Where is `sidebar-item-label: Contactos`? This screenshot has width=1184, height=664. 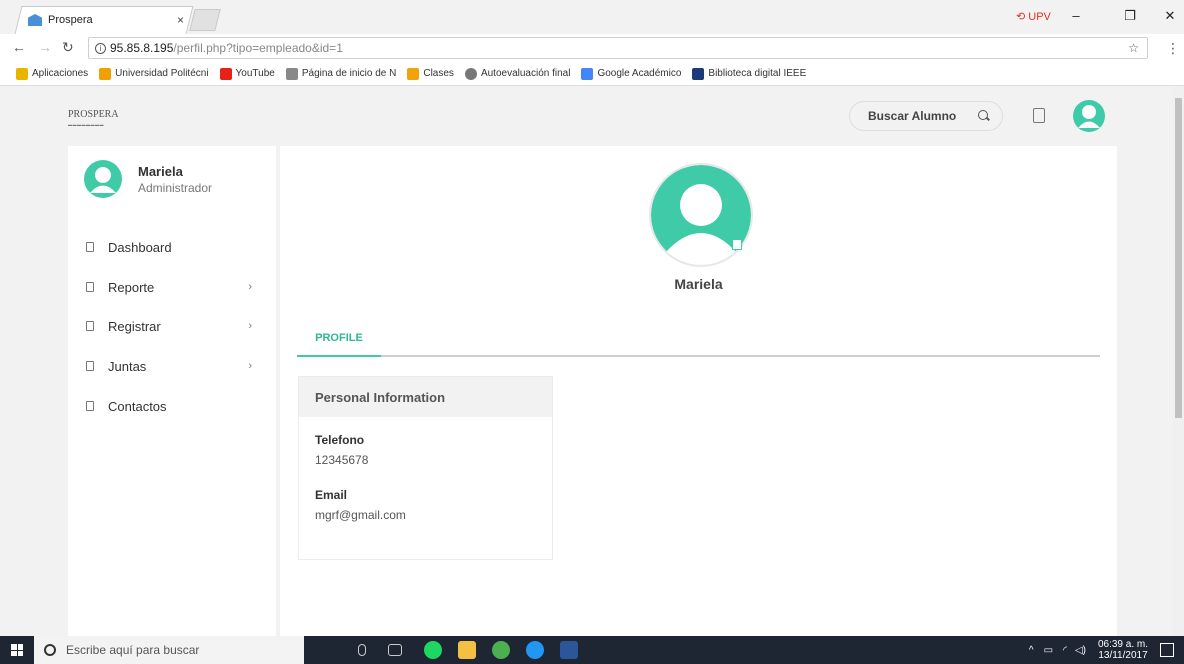 sidebar-item-label: Contactos is located at coordinates (137, 406).